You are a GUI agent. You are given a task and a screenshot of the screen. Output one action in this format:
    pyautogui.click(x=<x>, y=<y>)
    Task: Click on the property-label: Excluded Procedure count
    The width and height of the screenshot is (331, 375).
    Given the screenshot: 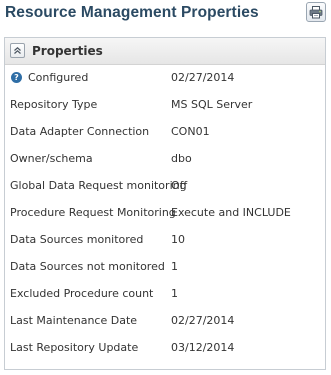 What is the action you would take?
    pyautogui.click(x=82, y=293)
    